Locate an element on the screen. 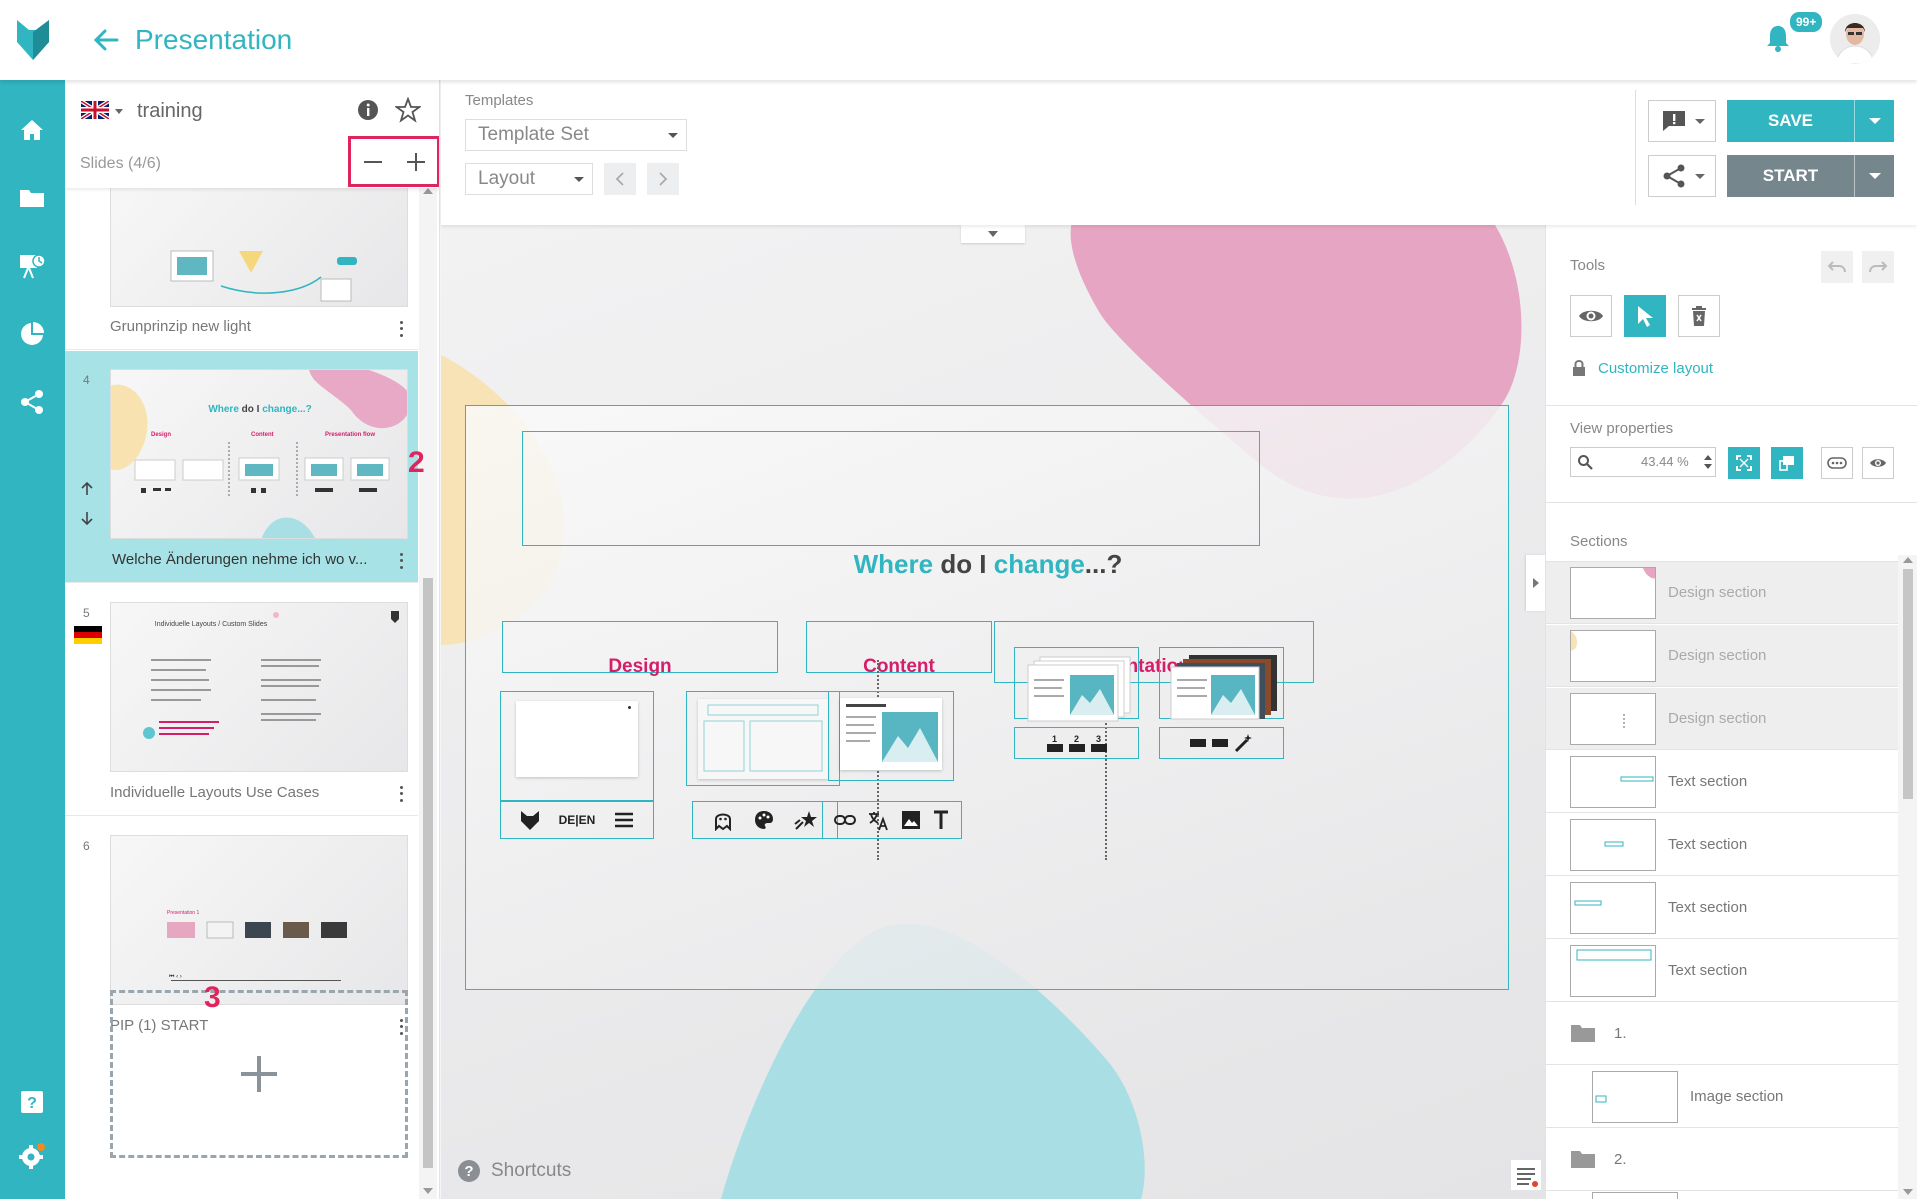 The image size is (1917, 1199). shooting-star-icon is located at coordinates (806, 820).